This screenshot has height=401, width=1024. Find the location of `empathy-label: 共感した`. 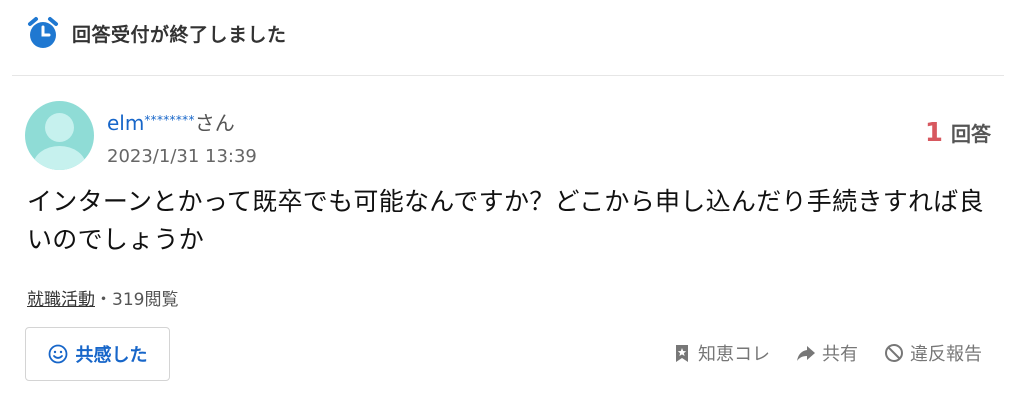

empathy-label: 共感した is located at coordinates (111, 355).